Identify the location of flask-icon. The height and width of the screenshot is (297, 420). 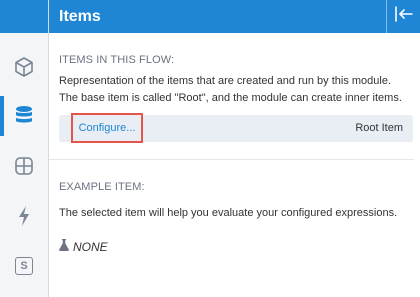
(64, 247).